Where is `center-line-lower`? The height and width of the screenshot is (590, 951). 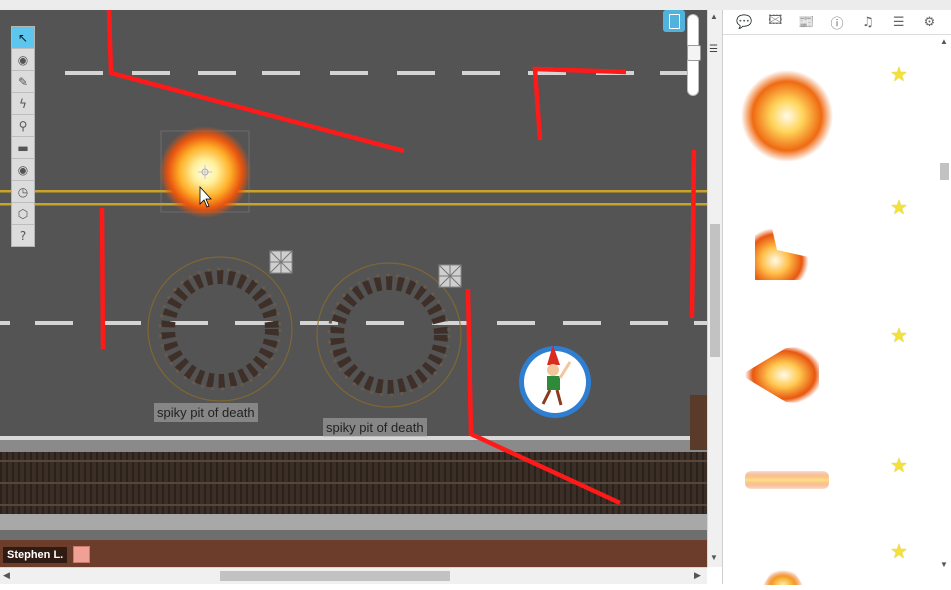
center-line-lower is located at coordinates (353, 204).